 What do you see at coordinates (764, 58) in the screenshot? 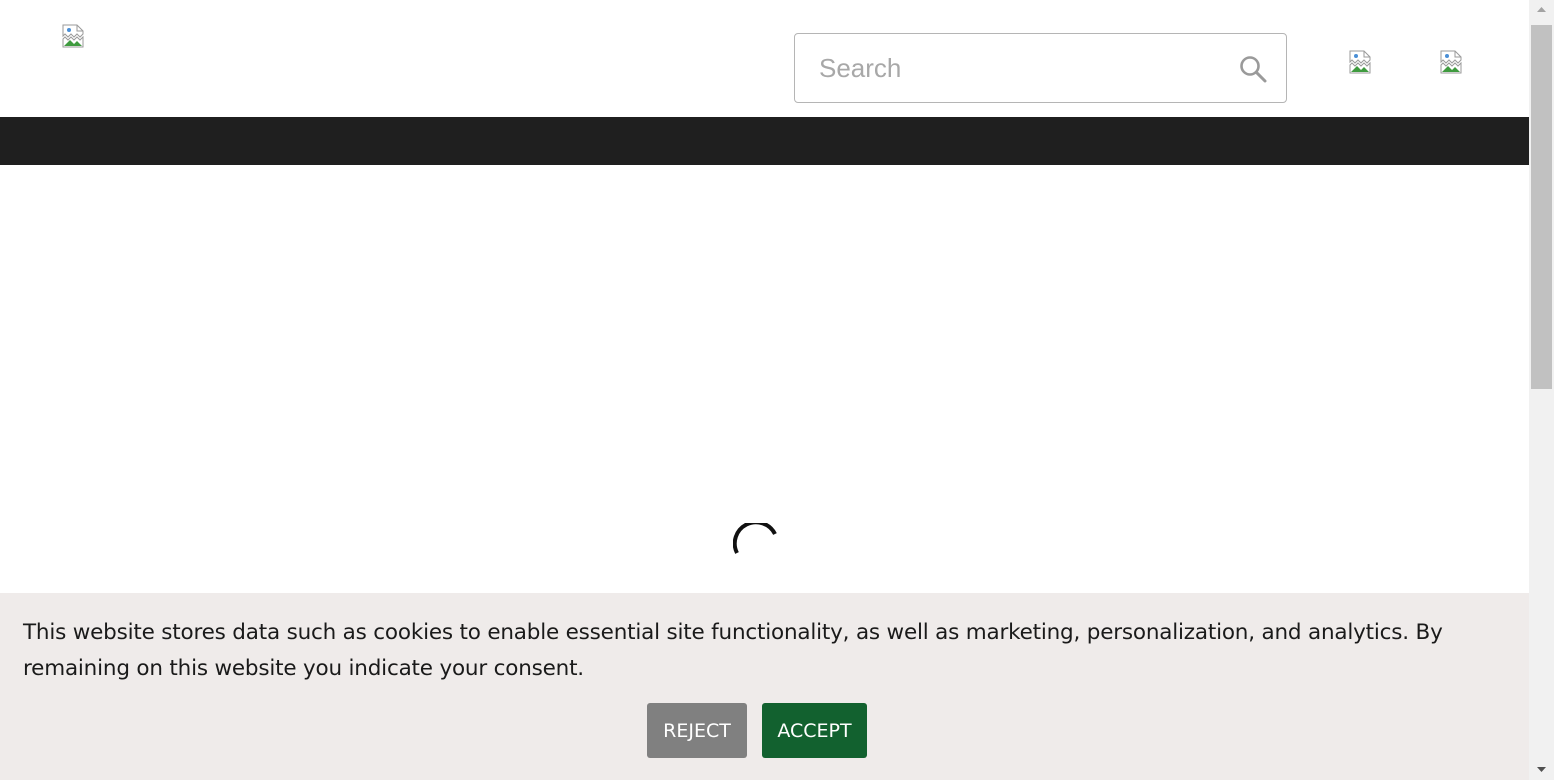
I see `site-header` at bounding box center [764, 58].